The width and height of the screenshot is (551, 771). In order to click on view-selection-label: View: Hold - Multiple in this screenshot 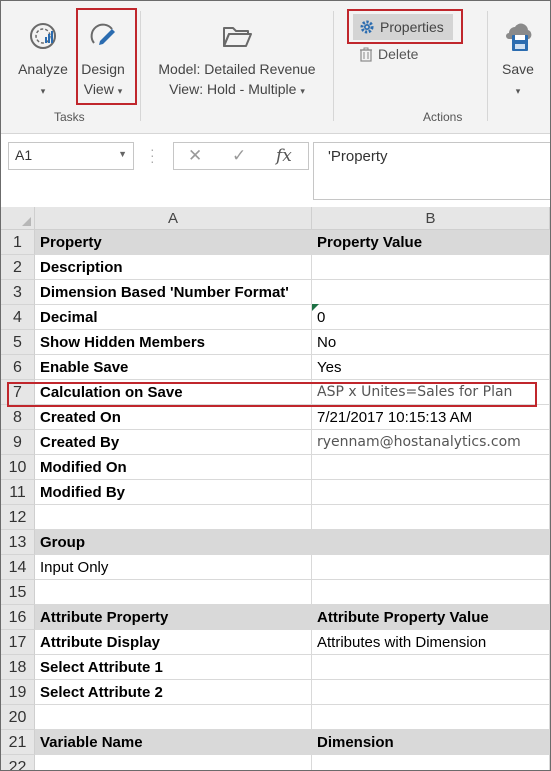, I will do `click(233, 89)`.